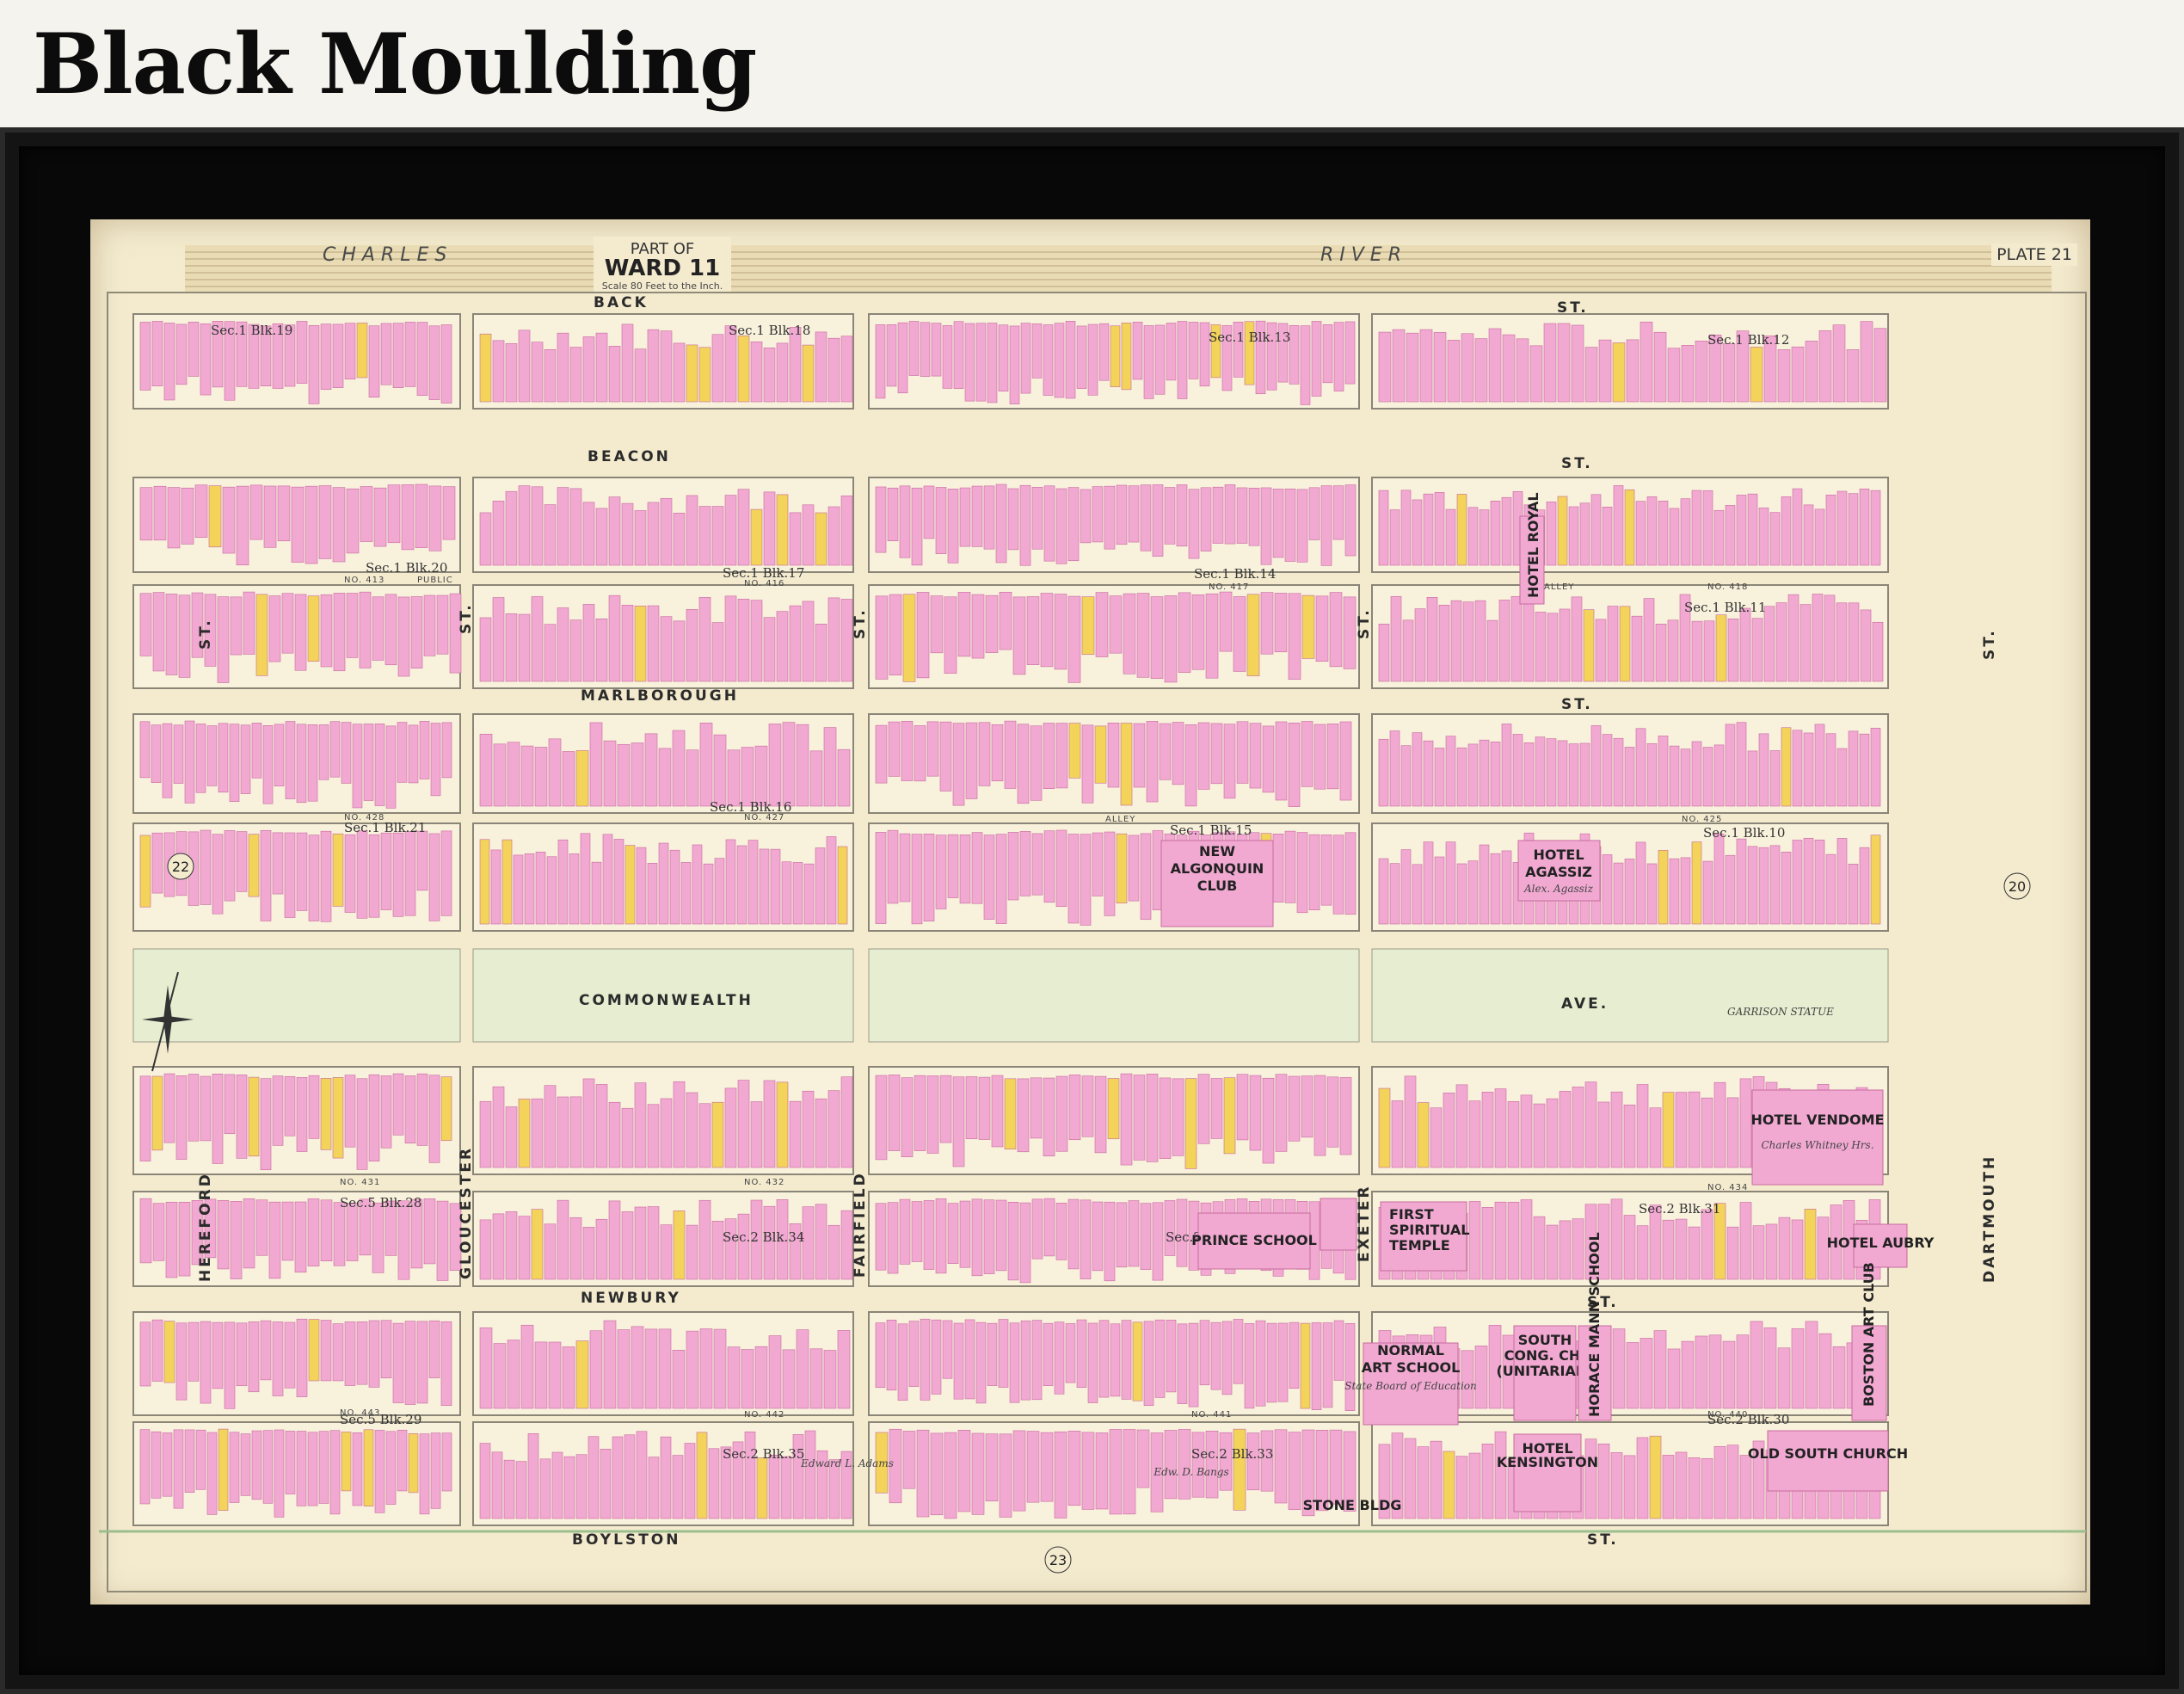 The width and height of the screenshot is (2184, 1694). What do you see at coordinates (1058, 1560) in the screenshot?
I see `svg-text: 23` at bounding box center [1058, 1560].